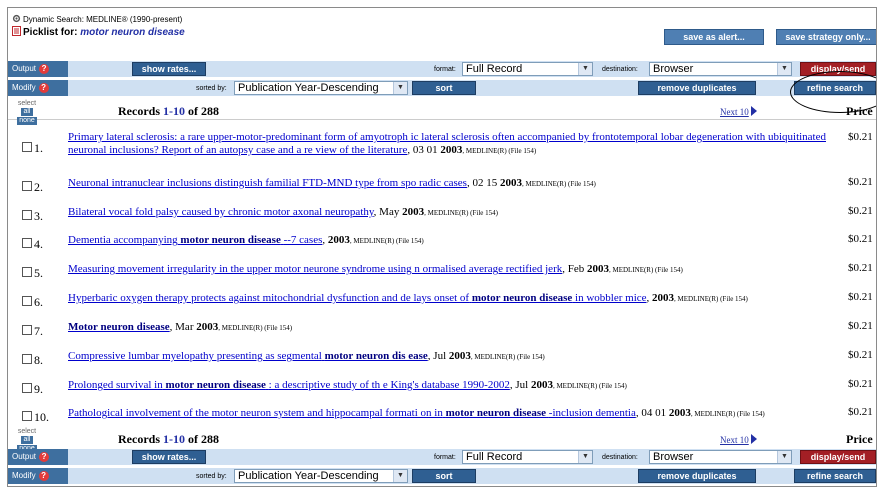 The width and height of the screenshot is (893, 487). I want to click on record-date: , 02 15, so click(482, 183).